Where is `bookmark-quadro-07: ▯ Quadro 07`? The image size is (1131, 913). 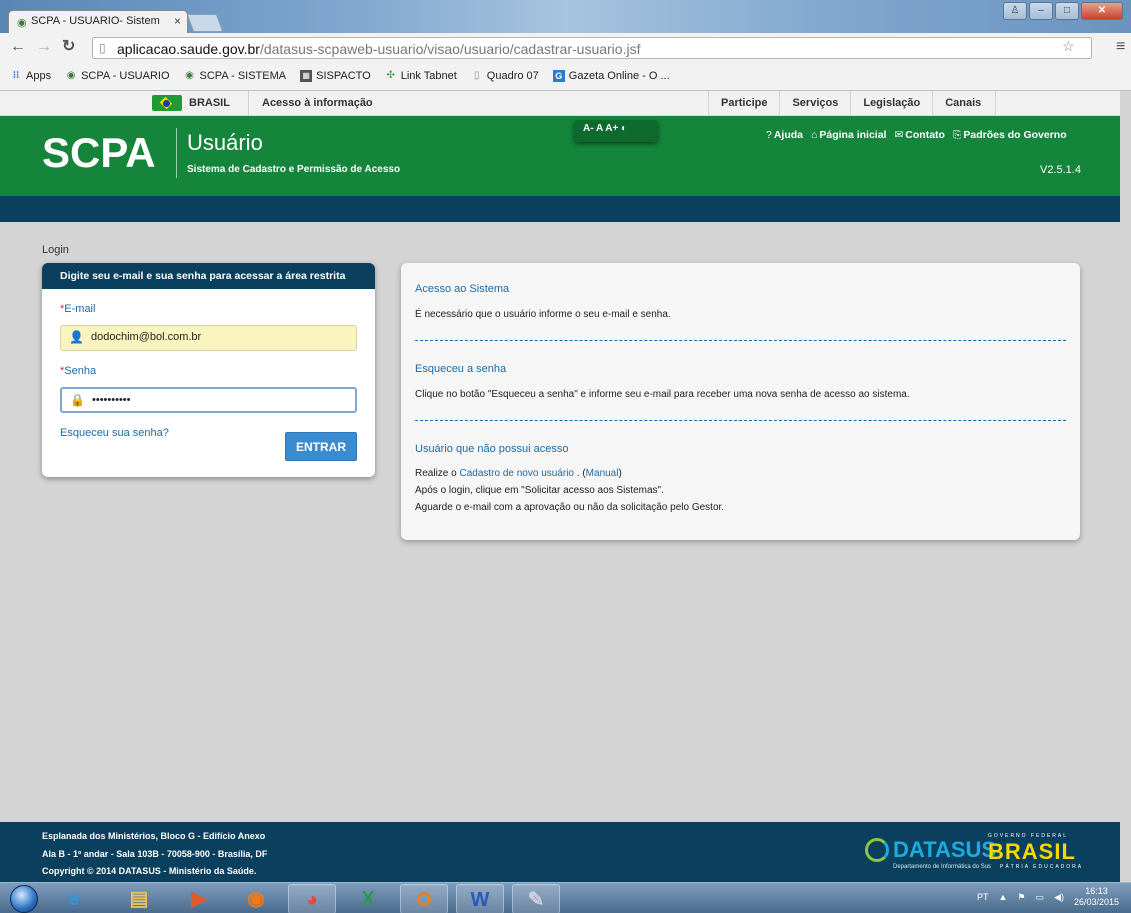
bookmark-quadro-07: ▯ Quadro 07 is located at coordinates (505, 76).